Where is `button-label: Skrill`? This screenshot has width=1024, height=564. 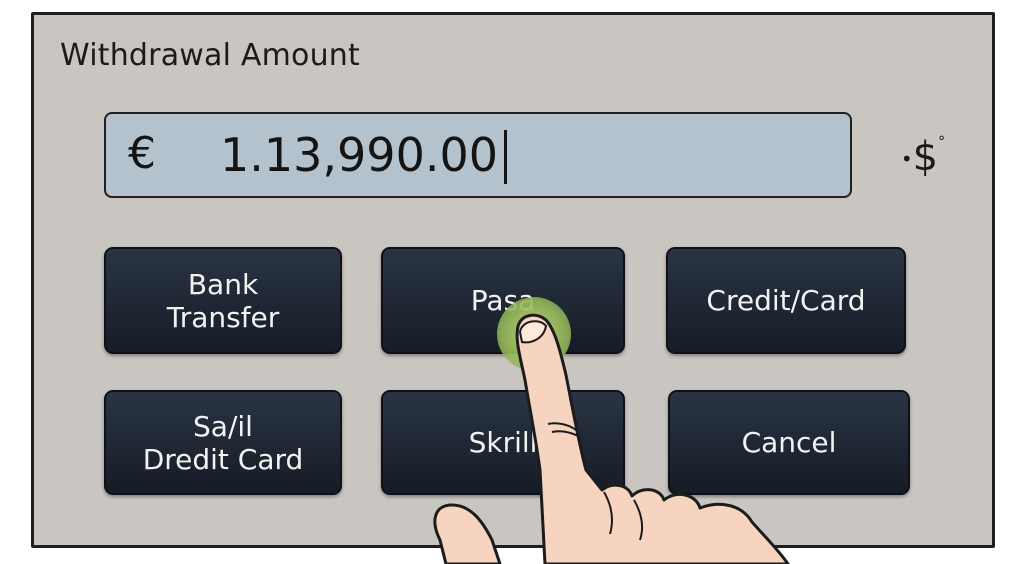
button-label: Skrill is located at coordinates (503, 442).